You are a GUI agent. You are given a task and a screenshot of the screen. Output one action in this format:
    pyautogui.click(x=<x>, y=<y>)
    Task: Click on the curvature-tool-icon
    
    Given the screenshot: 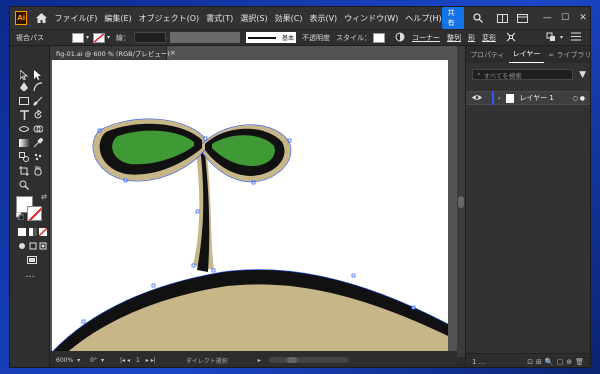 What is the action you would take?
    pyautogui.click(x=38, y=87)
    